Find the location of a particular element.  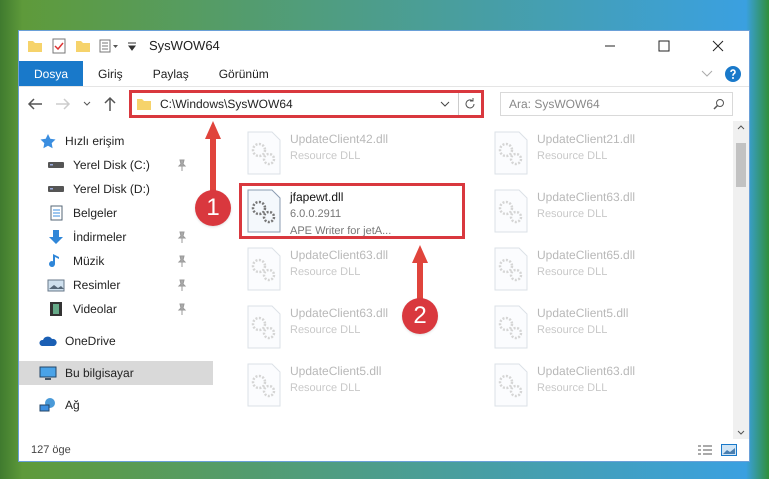

properties-icon is located at coordinates (109, 46).